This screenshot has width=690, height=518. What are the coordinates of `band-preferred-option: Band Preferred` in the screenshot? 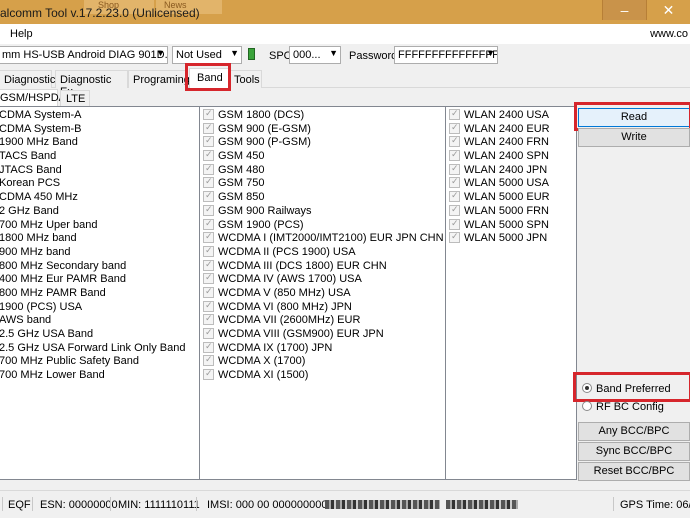 It's located at (626, 389).